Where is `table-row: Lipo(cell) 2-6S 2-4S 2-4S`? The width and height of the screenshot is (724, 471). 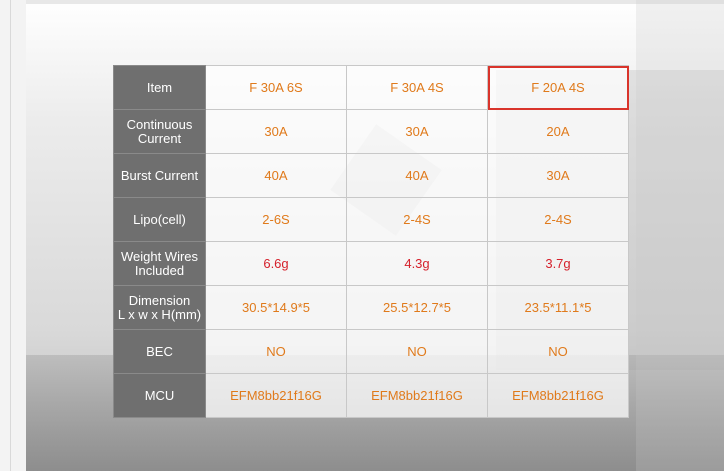
table-row: Lipo(cell) 2-6S 2-4S 2-4S is located at coordinates (371, 219).